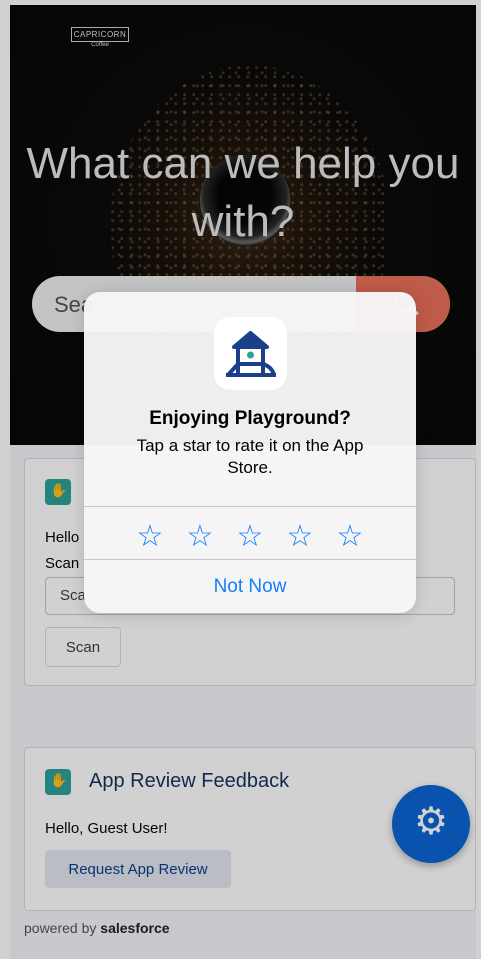 Image resolution: width=481 pixels, height=959 pixels. Describe the element at coordinates (250, 456) in the screenshot. I see `alert-message: Tap a star to rate it on the App Store.` at that location.